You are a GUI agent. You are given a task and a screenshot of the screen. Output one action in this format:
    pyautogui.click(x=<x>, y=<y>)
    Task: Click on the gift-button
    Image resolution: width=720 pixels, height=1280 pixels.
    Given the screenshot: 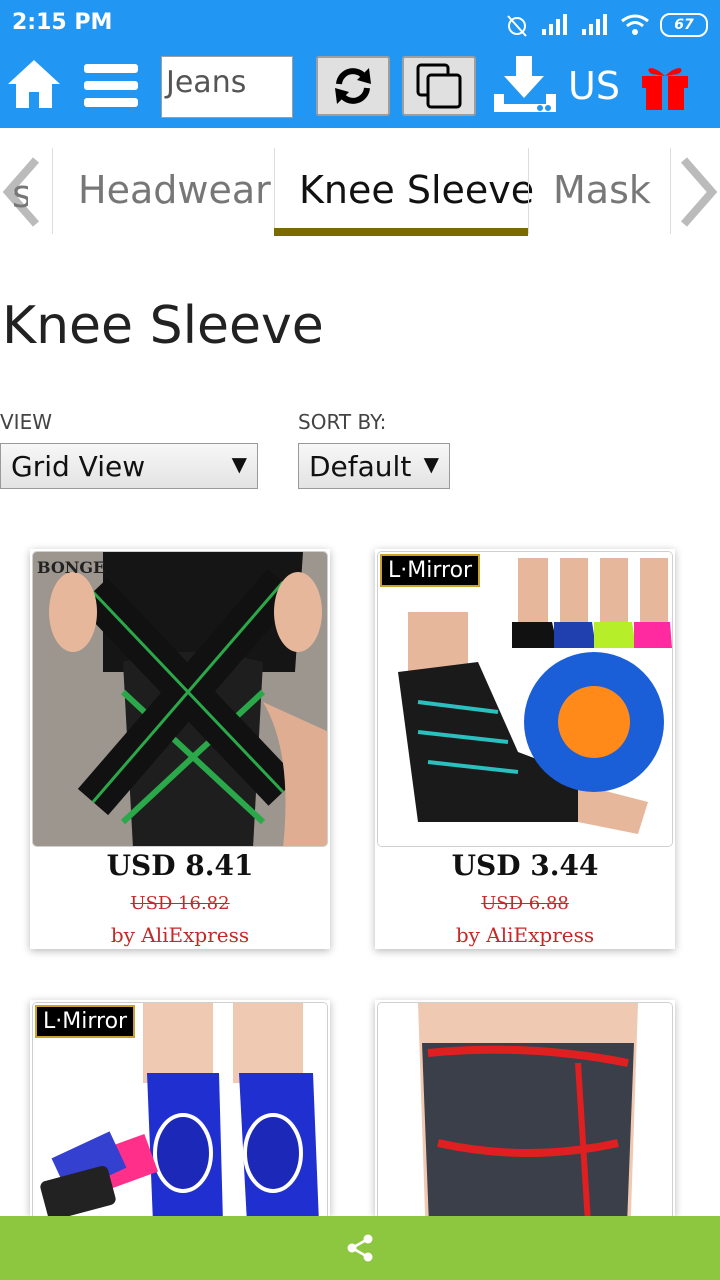 What is the action you would take?
    pyautogui.click(x=665, y=88)
    